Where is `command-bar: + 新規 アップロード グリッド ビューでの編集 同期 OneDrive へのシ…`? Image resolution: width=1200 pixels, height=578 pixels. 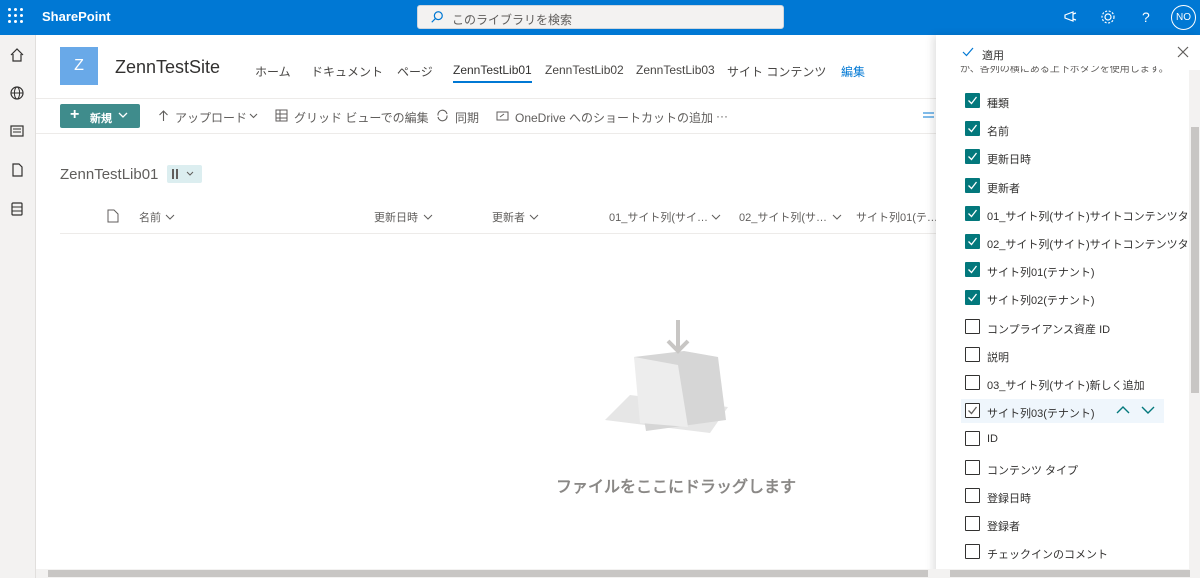
command-bar: + 新規 アップロード グリッド ビューでの編集 同期 OneDrive へのシ… is located at coordinates (486, 116).